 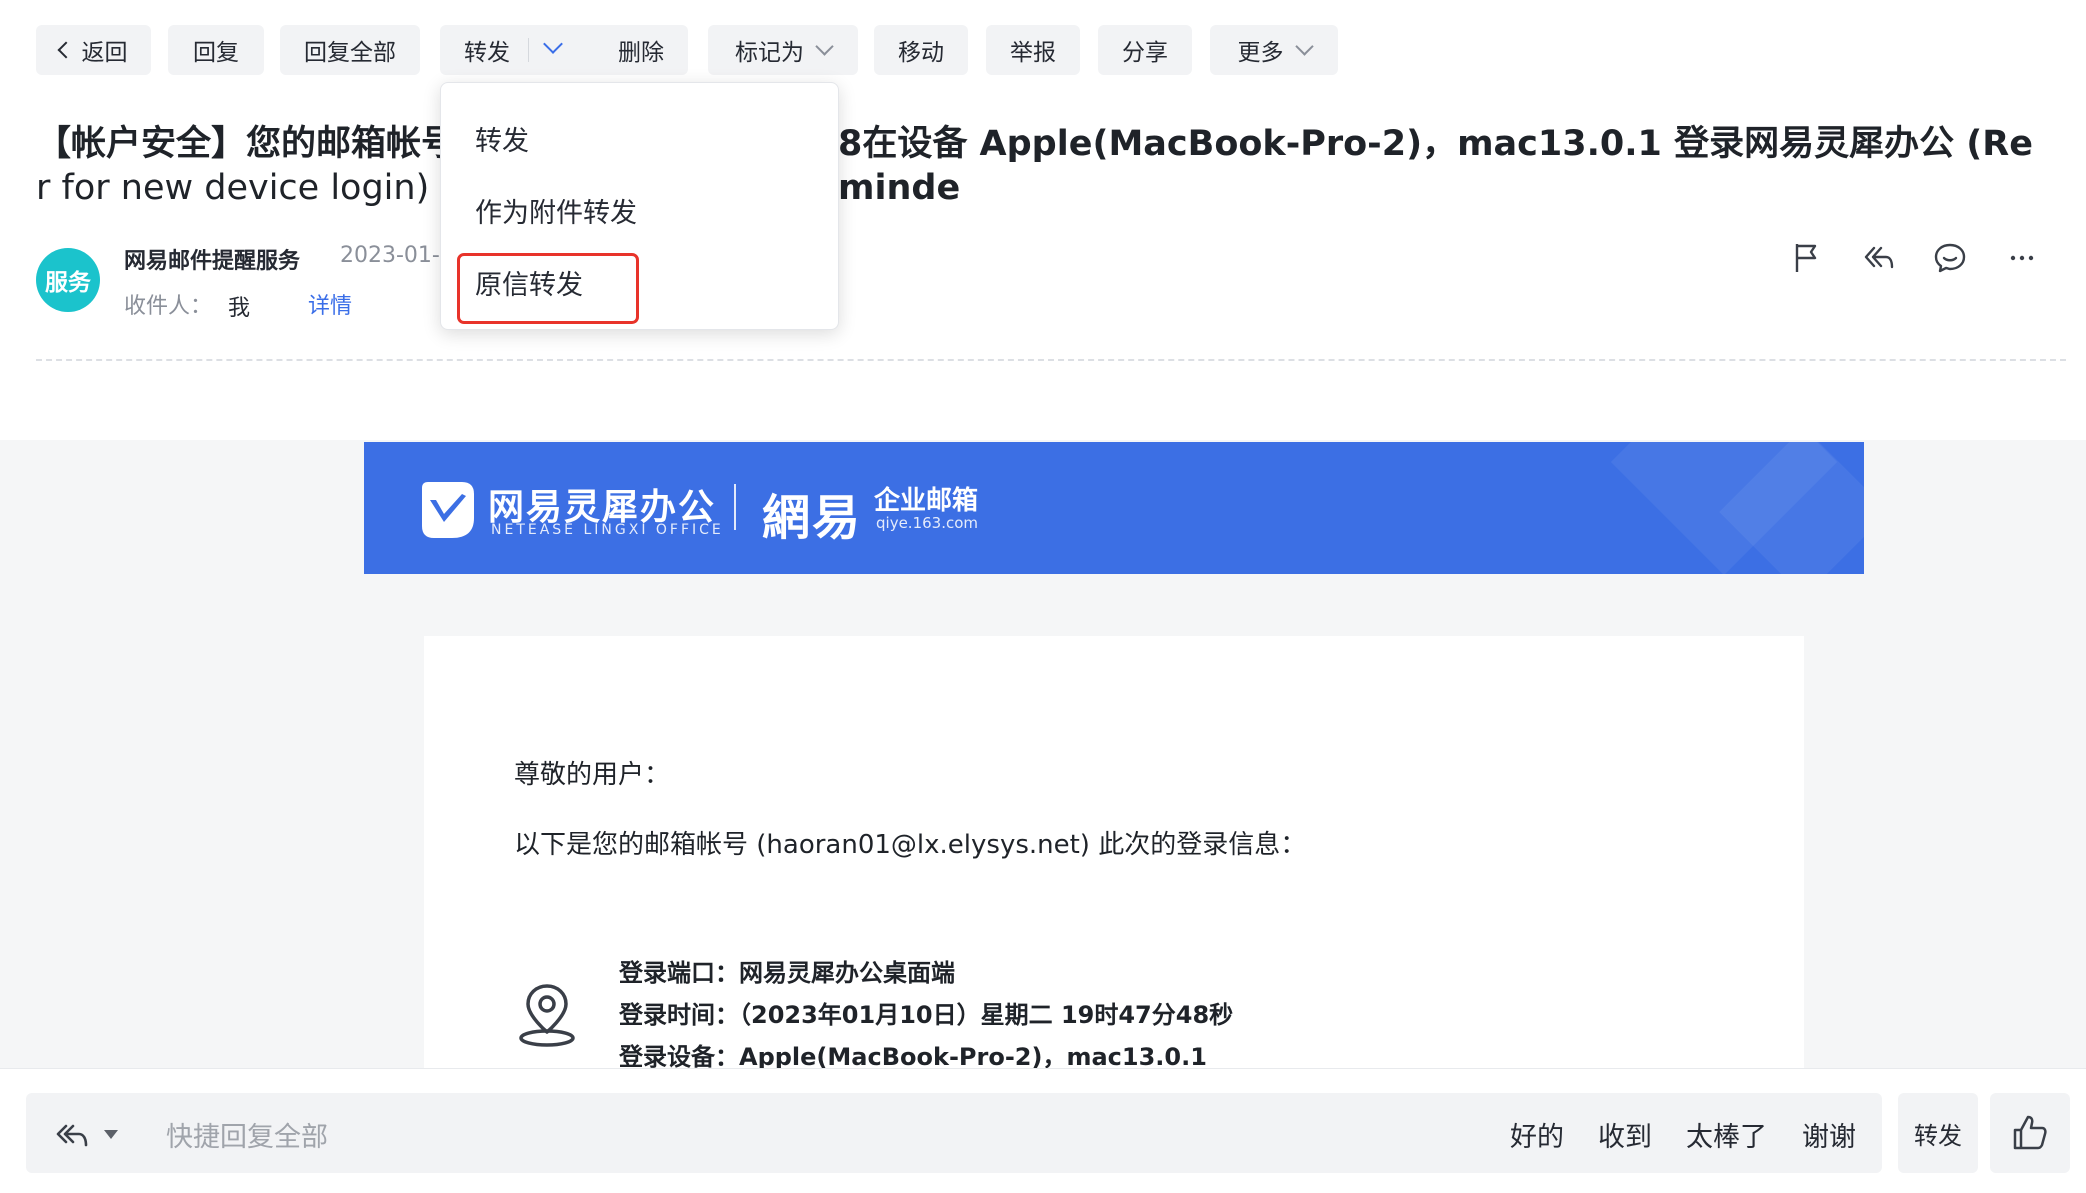 I want to click on enterprise-mail-url: qiye.163.com, so click(x=927, y=523).